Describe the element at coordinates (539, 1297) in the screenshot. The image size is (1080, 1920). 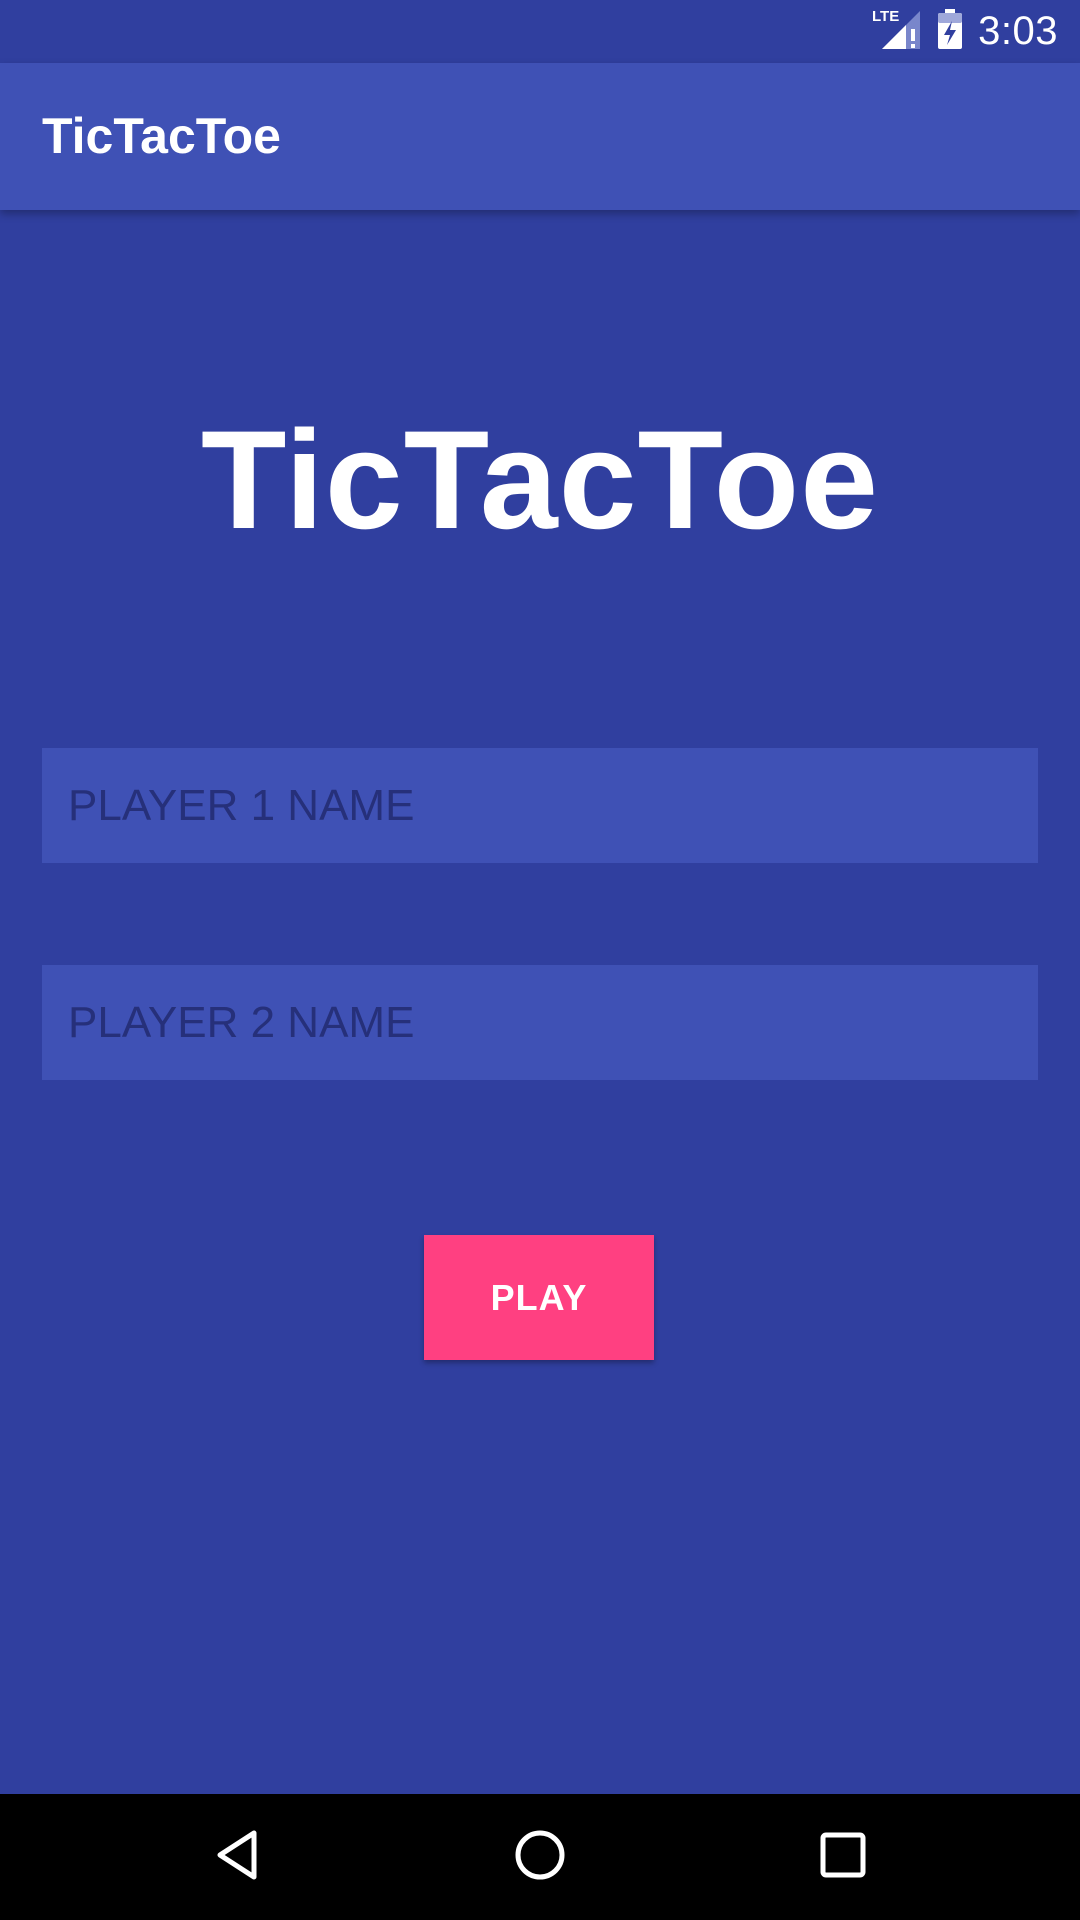
I see `play-button: PLAY` at that location.